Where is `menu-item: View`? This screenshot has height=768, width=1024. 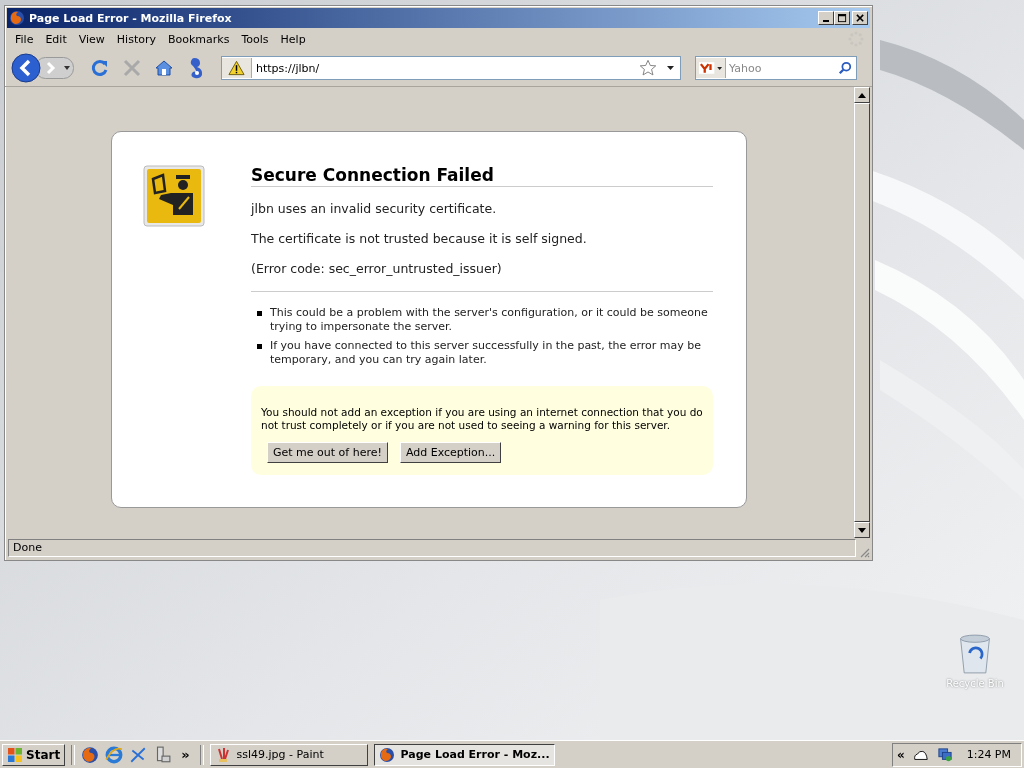 menu-item: View is located at coordinates (91, 39).